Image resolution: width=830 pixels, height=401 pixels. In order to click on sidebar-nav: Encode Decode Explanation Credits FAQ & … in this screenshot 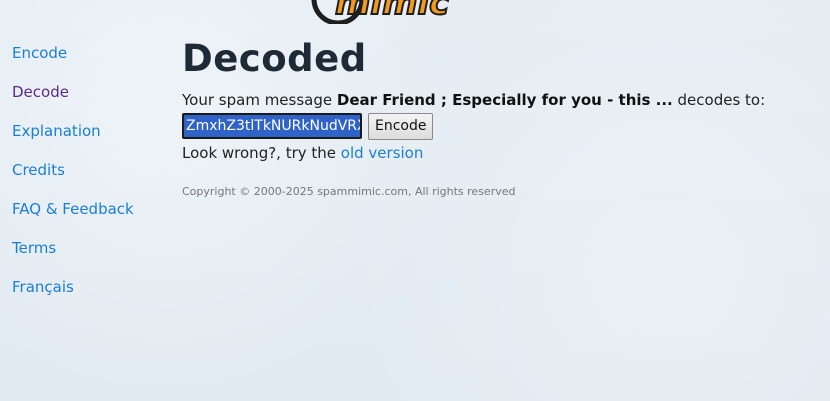, I will do `click(73, 180)`.